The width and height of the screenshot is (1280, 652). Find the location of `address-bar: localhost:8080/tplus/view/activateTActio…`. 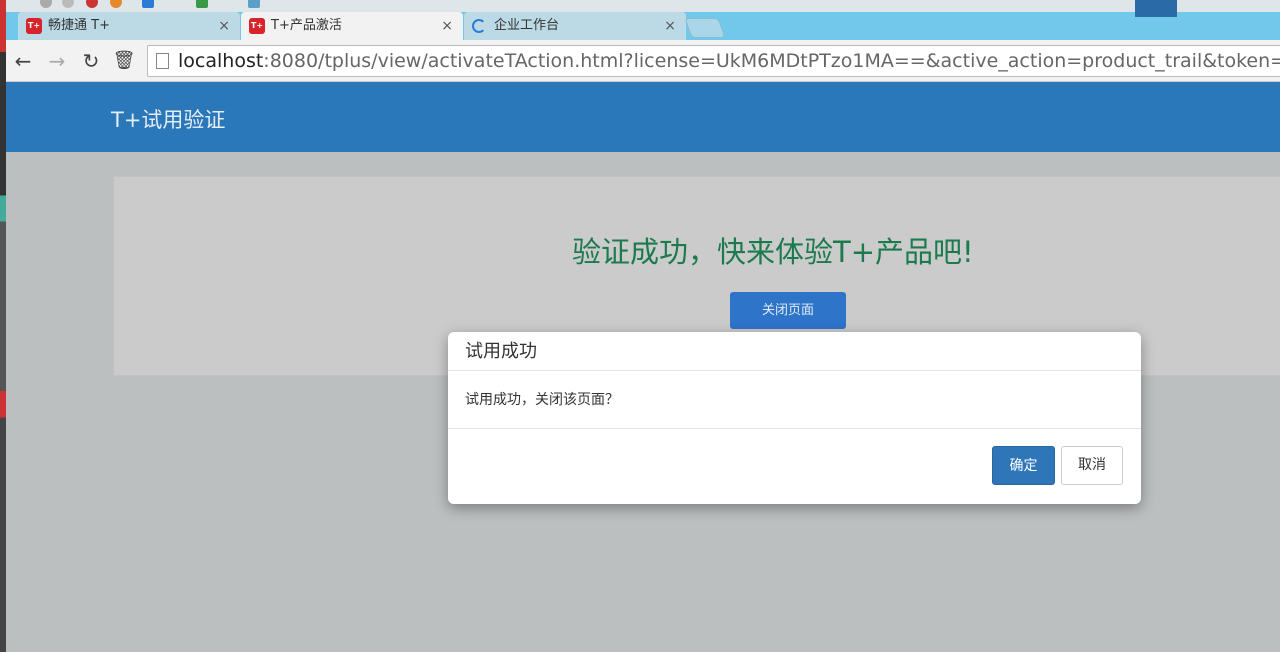

address-bar: localhost:8080/tplus/view/activateTActio… is located at coordinates (713, 61).